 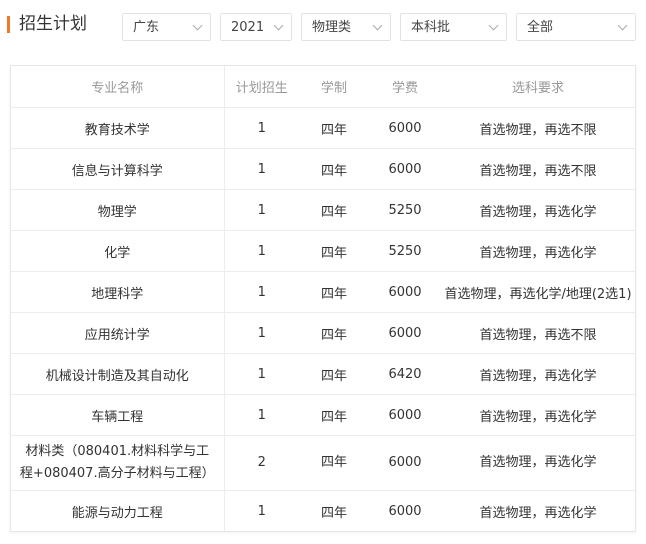 I want to click on table-row: 机械设计制造及其自动化 1 四年 6420 首选物理，再选化学, so click(x=323, y=374).